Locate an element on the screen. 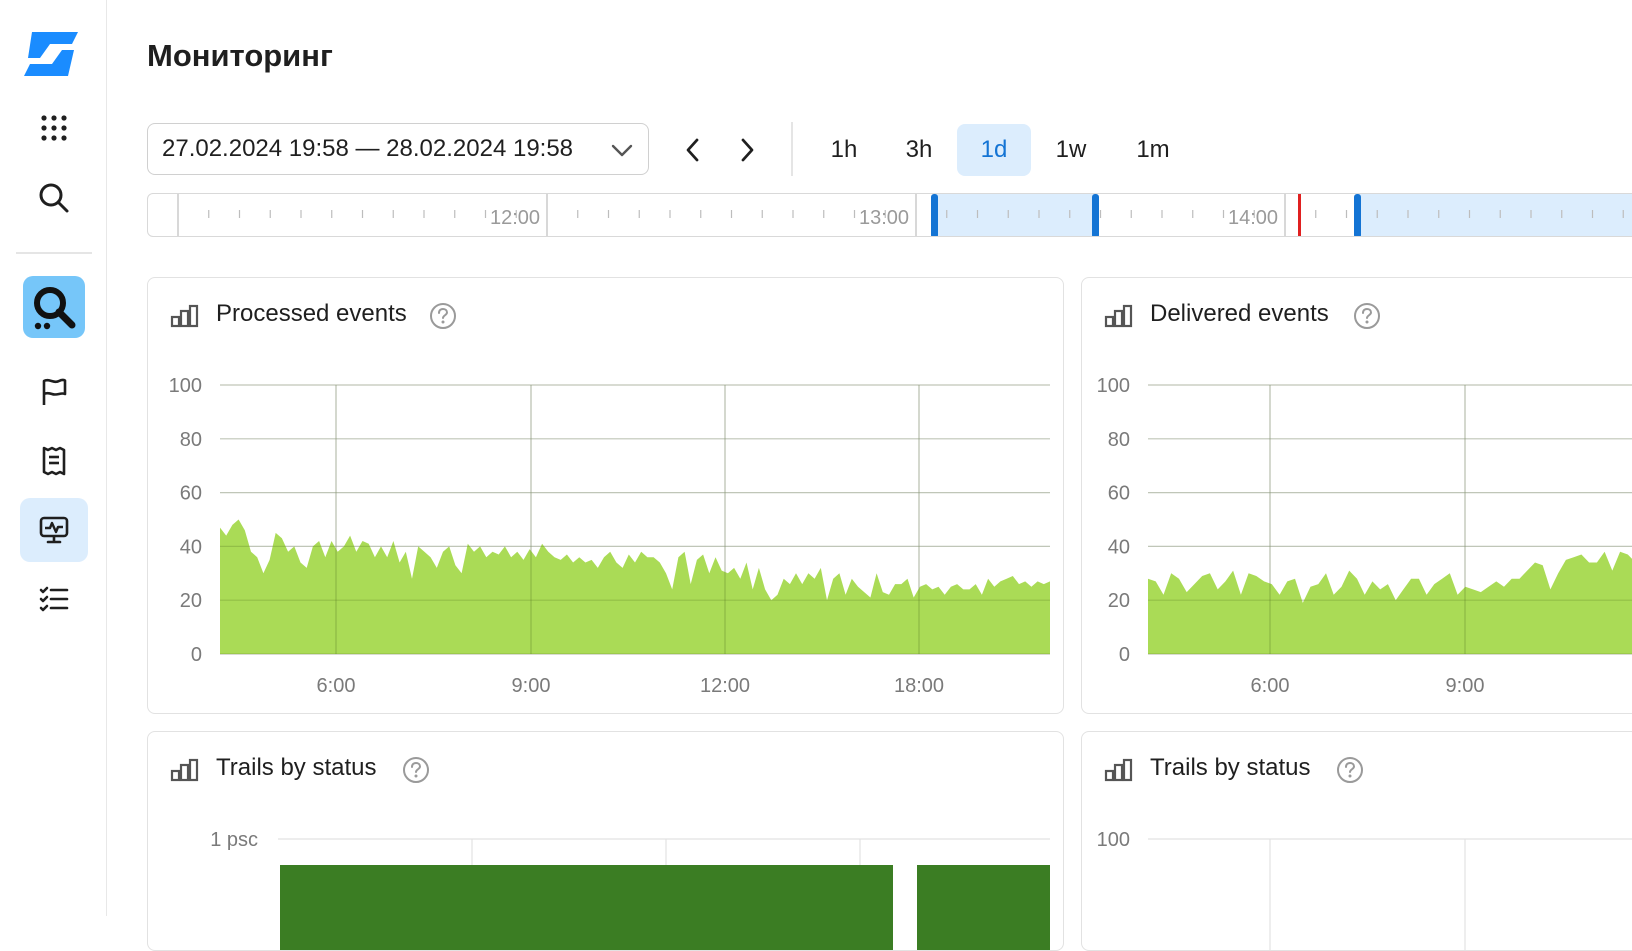 This screenshot has width=1632, height=951. trails-by-status-chart: 1 psc is located at coordinates (630, 889).